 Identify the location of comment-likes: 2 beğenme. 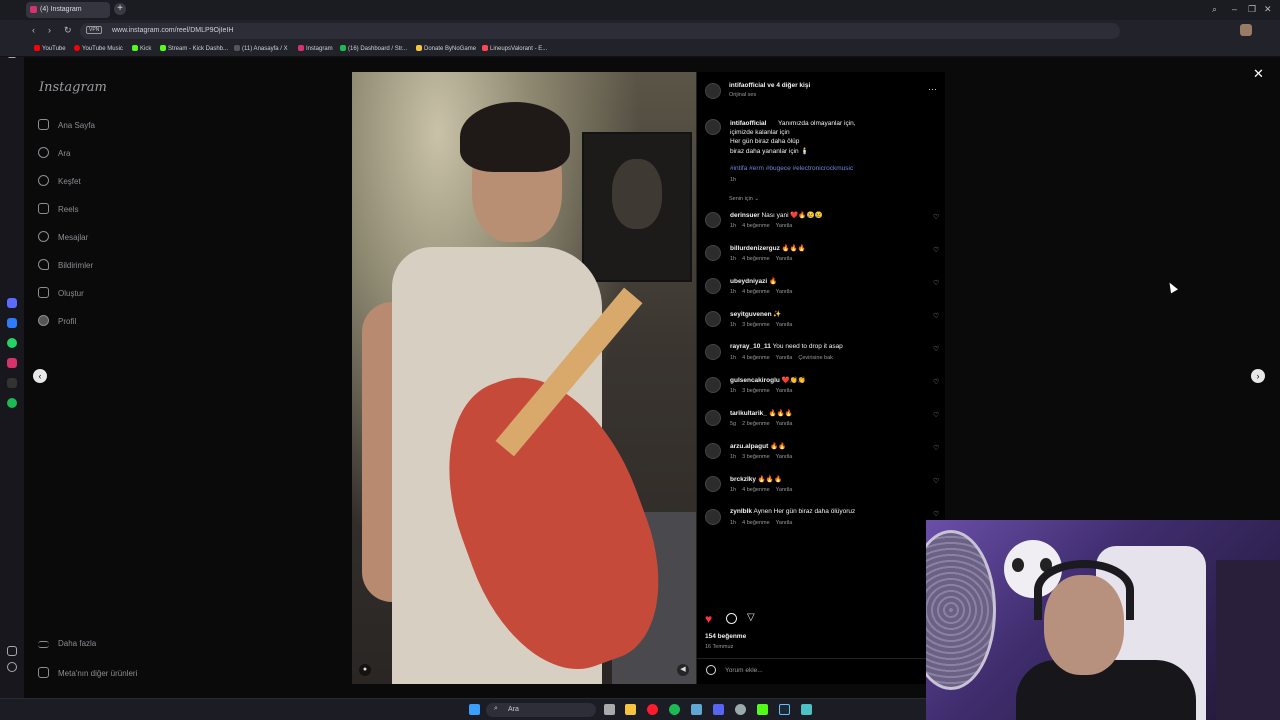
(756, 424).